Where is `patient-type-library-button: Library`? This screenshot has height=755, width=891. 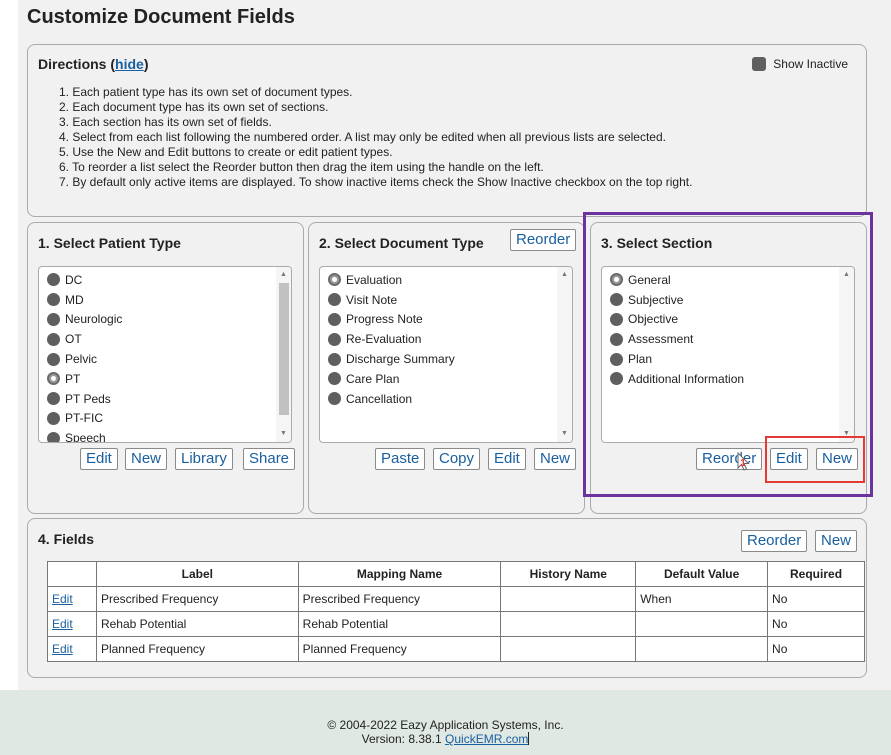
patient-type-library-button: Library is located at coordinates (204, 459).